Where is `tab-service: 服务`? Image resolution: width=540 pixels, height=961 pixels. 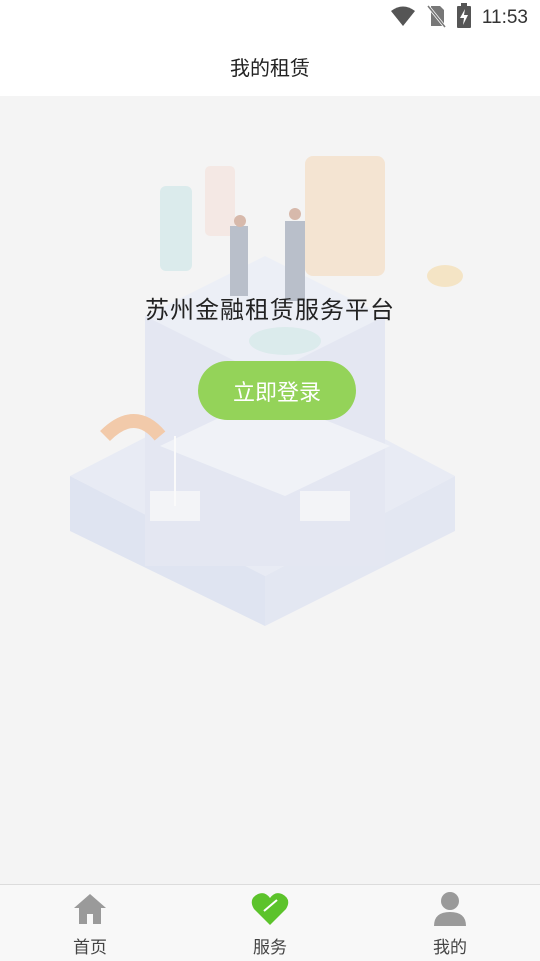
tab-service: 服务 is located at coordinates (270, 923).